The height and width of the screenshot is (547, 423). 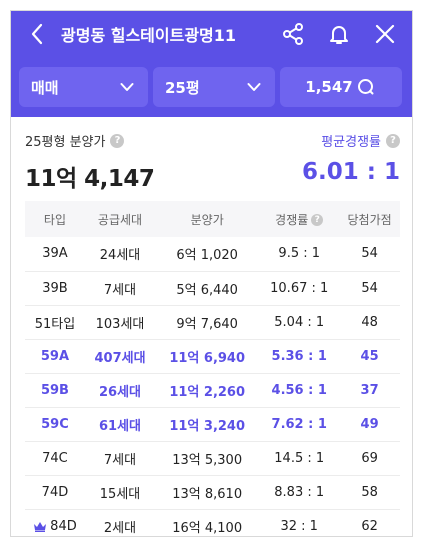 I want to click on filter-bar: 매매 25평 1,547, so click(x=211, y=82).